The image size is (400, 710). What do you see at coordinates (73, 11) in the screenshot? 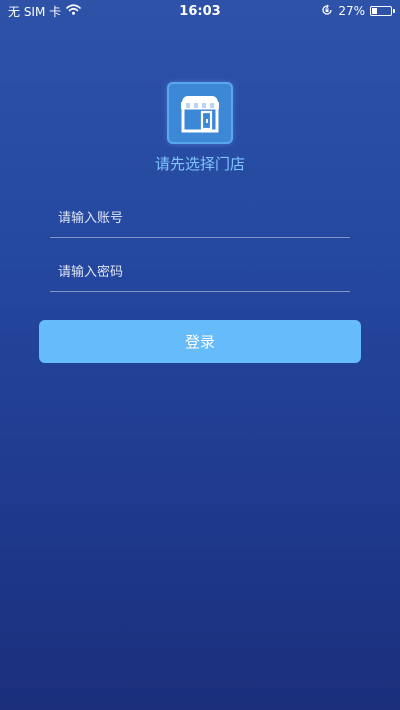
I see `wifi-icon` at bounding box center [73, 11].